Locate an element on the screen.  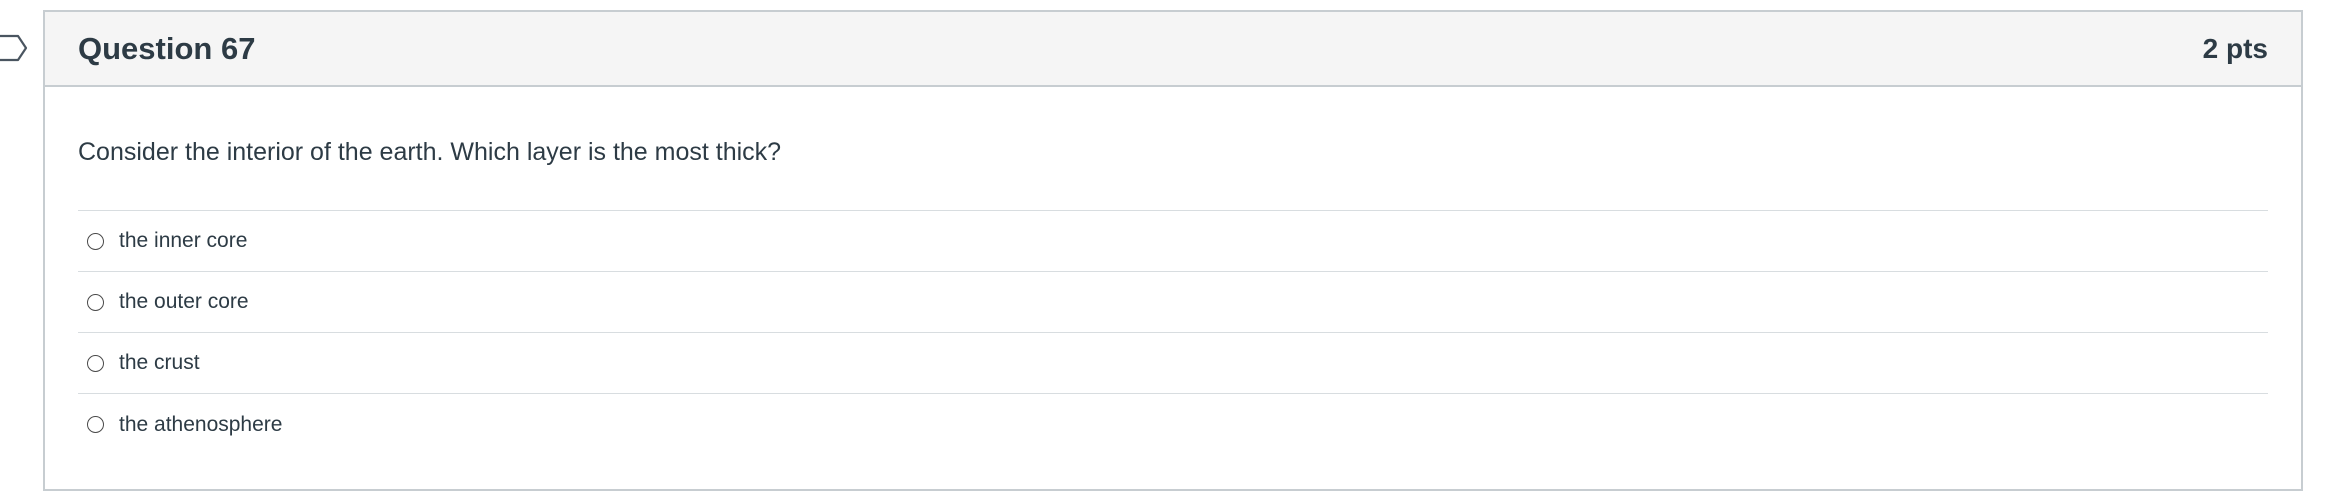
answer-option: the crust is located at coordinates (1173, 363).